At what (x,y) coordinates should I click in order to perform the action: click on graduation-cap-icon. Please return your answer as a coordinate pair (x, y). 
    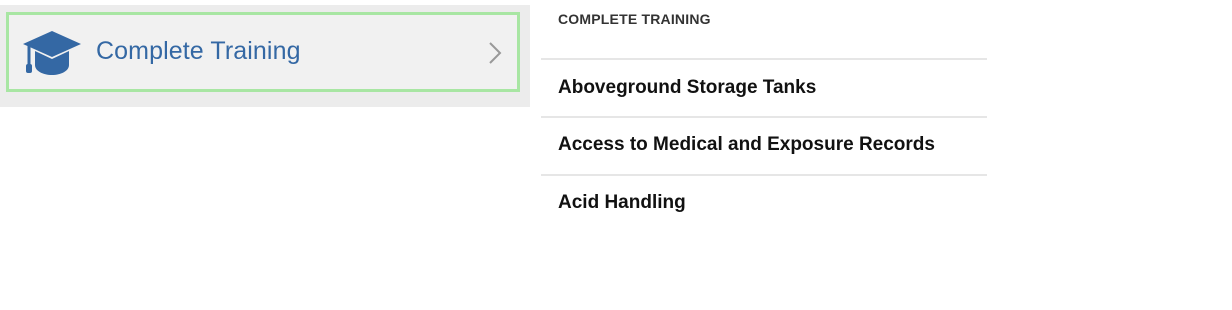
    Looking at the image, I should click on (52, 54).